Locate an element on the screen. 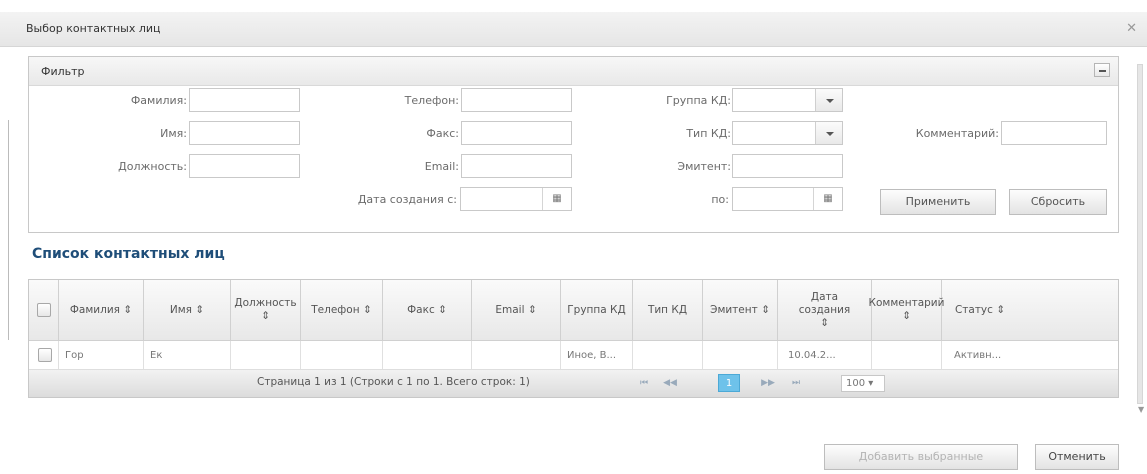 Image resolution: width=1147 pixels, height=474 pixels. next-page-icon: ▶▶ is located at coordinates (768, 383).